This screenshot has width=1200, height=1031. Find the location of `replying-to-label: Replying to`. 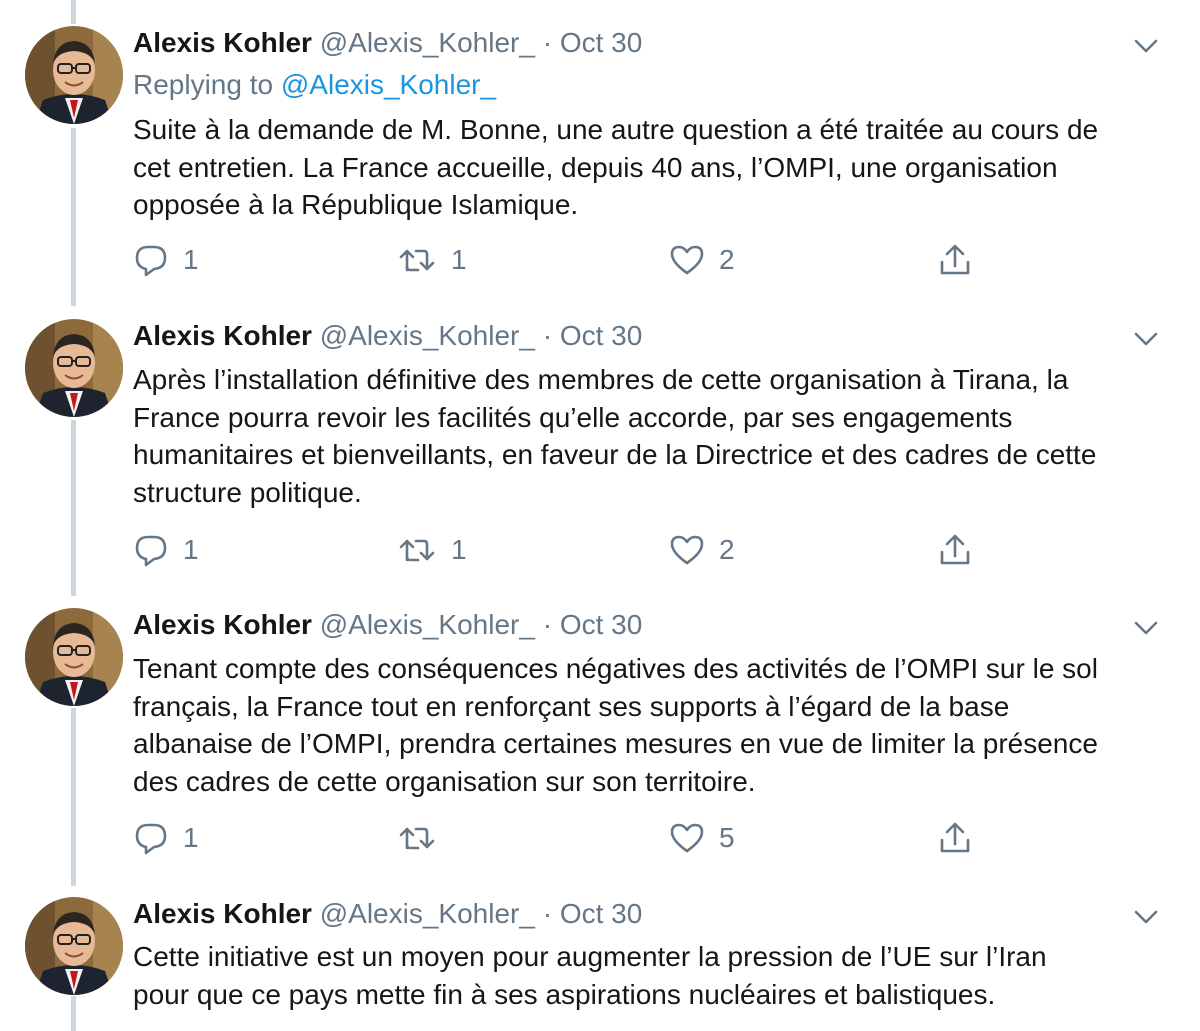

replying-to-label: Replying to is located at coordinates (203, 84).